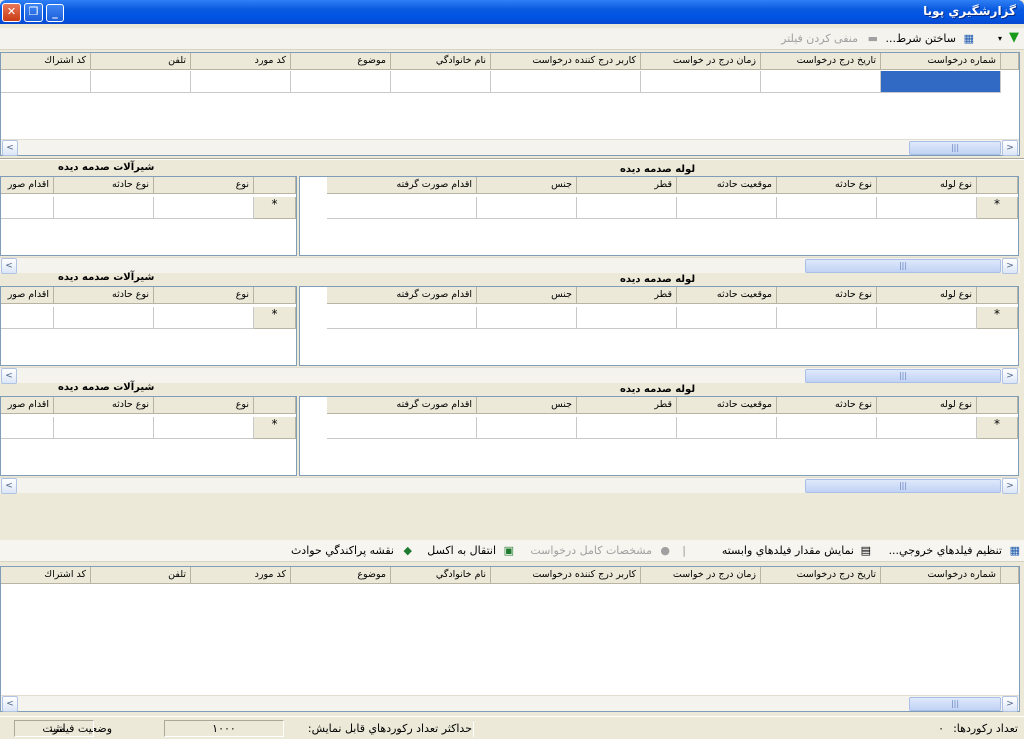 Image resolution: width=1024 pixels, height=739 pixels. I want to click on results-horizontal-scrollbar: < ||| >, so click(510, 703).